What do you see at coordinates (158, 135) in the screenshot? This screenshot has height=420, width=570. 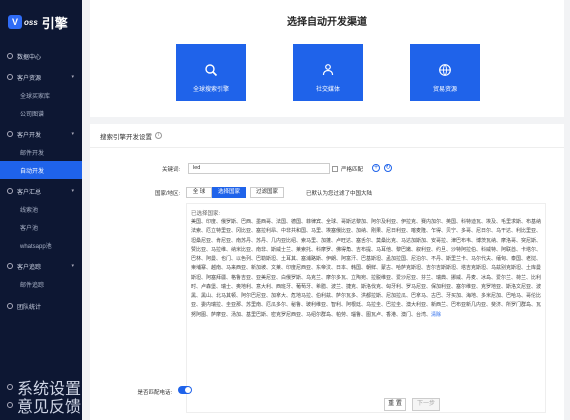 I see `help-icon: i` at bounding box center [158, 135].